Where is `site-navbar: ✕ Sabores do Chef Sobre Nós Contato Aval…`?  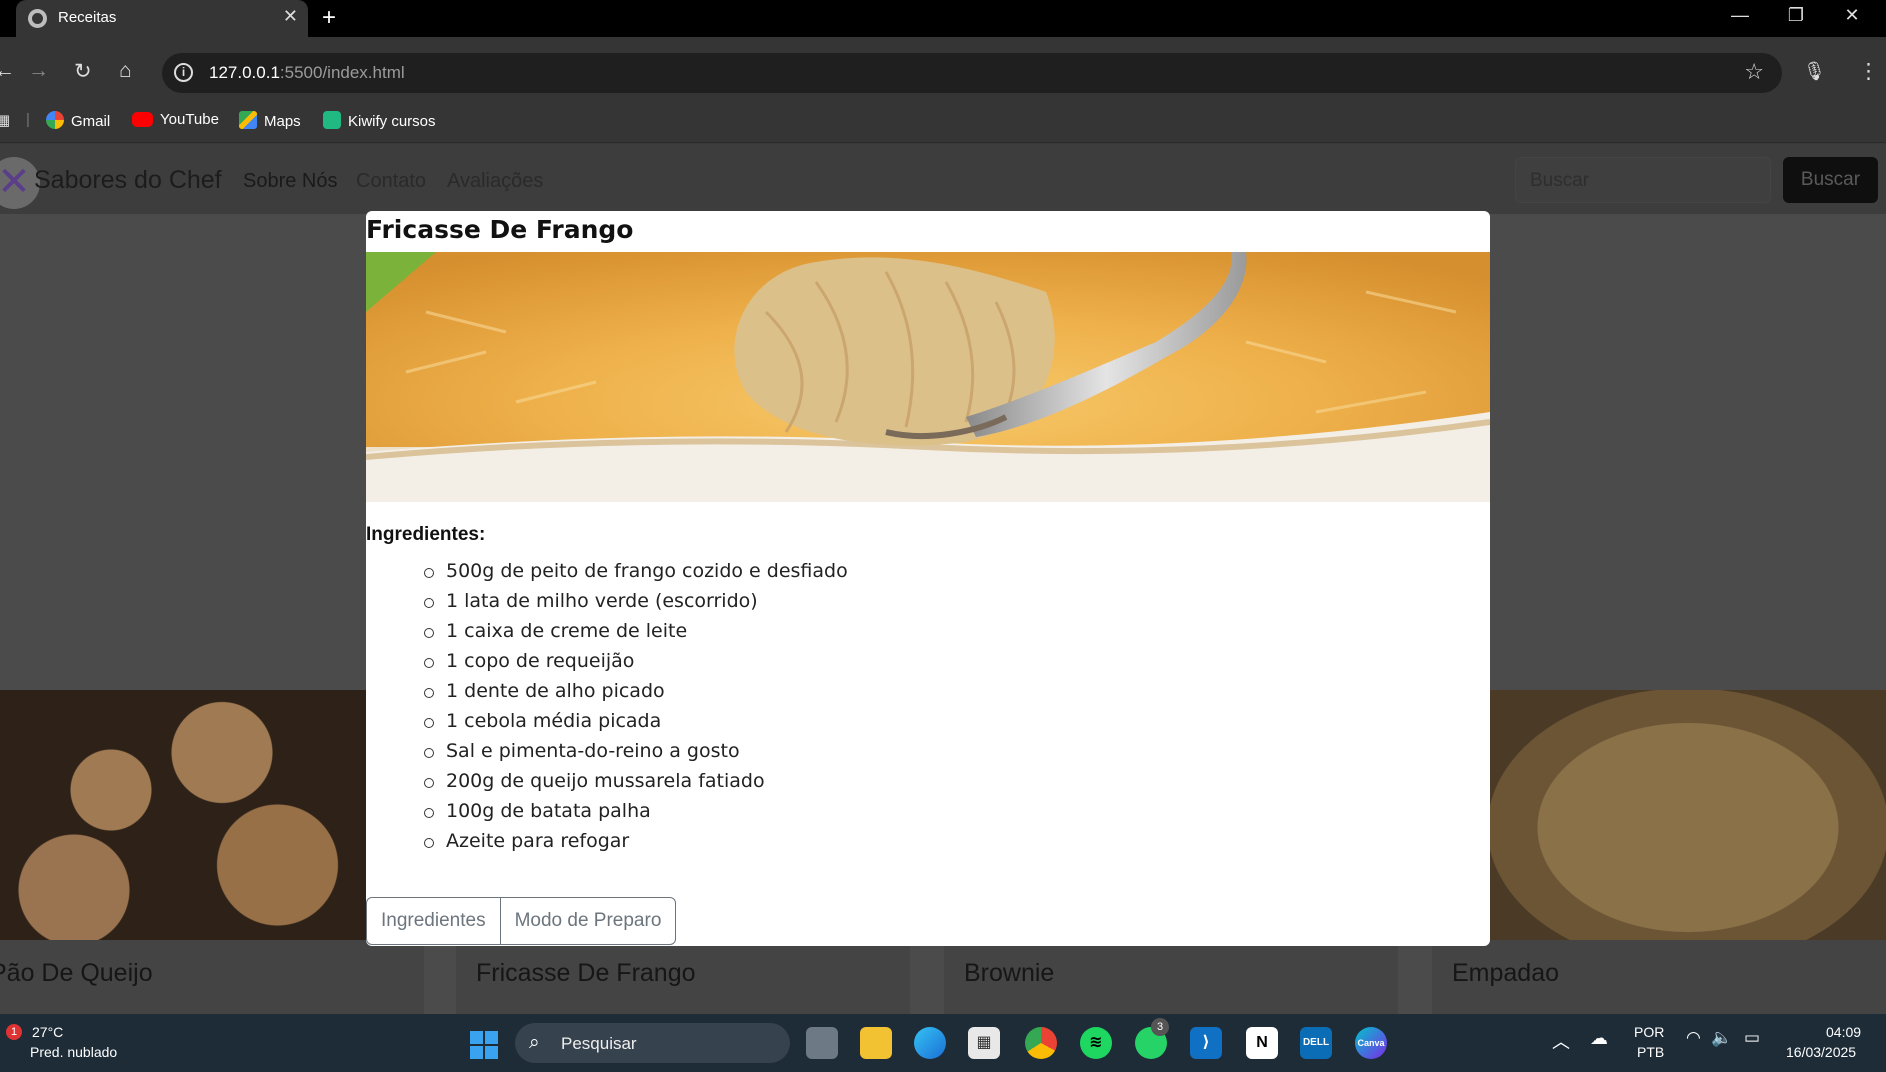
site-navbar: ✕ Sabores do Chef Sobre Nós Contato Aval… is located at coordinates (943, 179).